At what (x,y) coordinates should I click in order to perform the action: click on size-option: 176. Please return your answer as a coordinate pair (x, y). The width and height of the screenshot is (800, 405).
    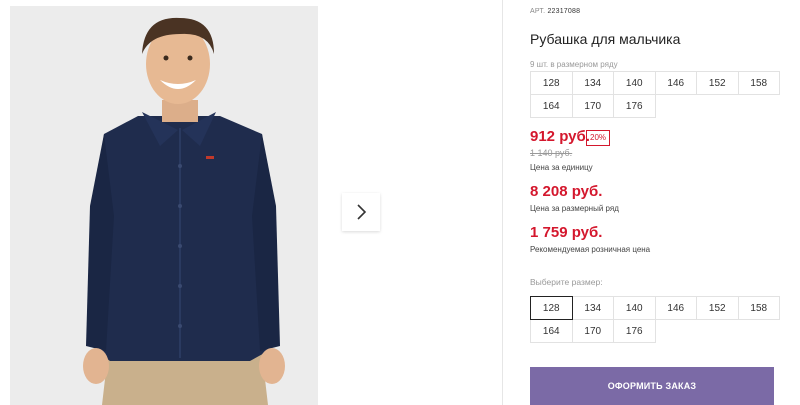
    Looking at the image, I should click on (634, 331).